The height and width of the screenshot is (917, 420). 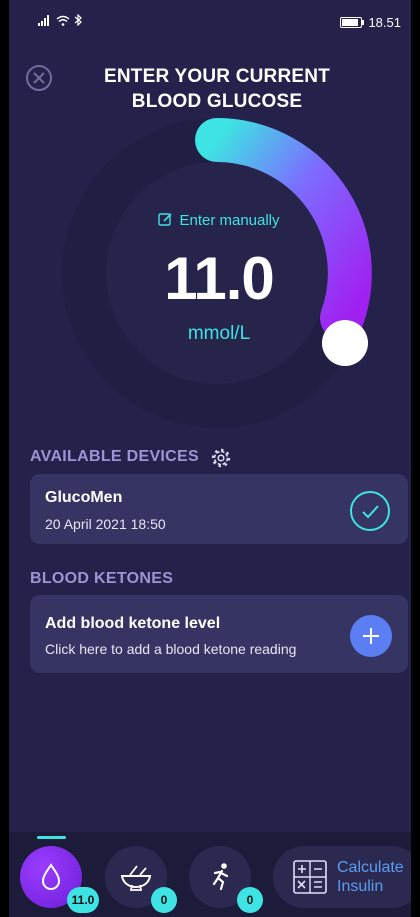 I want to click on signal-icon, so click(x=43, y=20).